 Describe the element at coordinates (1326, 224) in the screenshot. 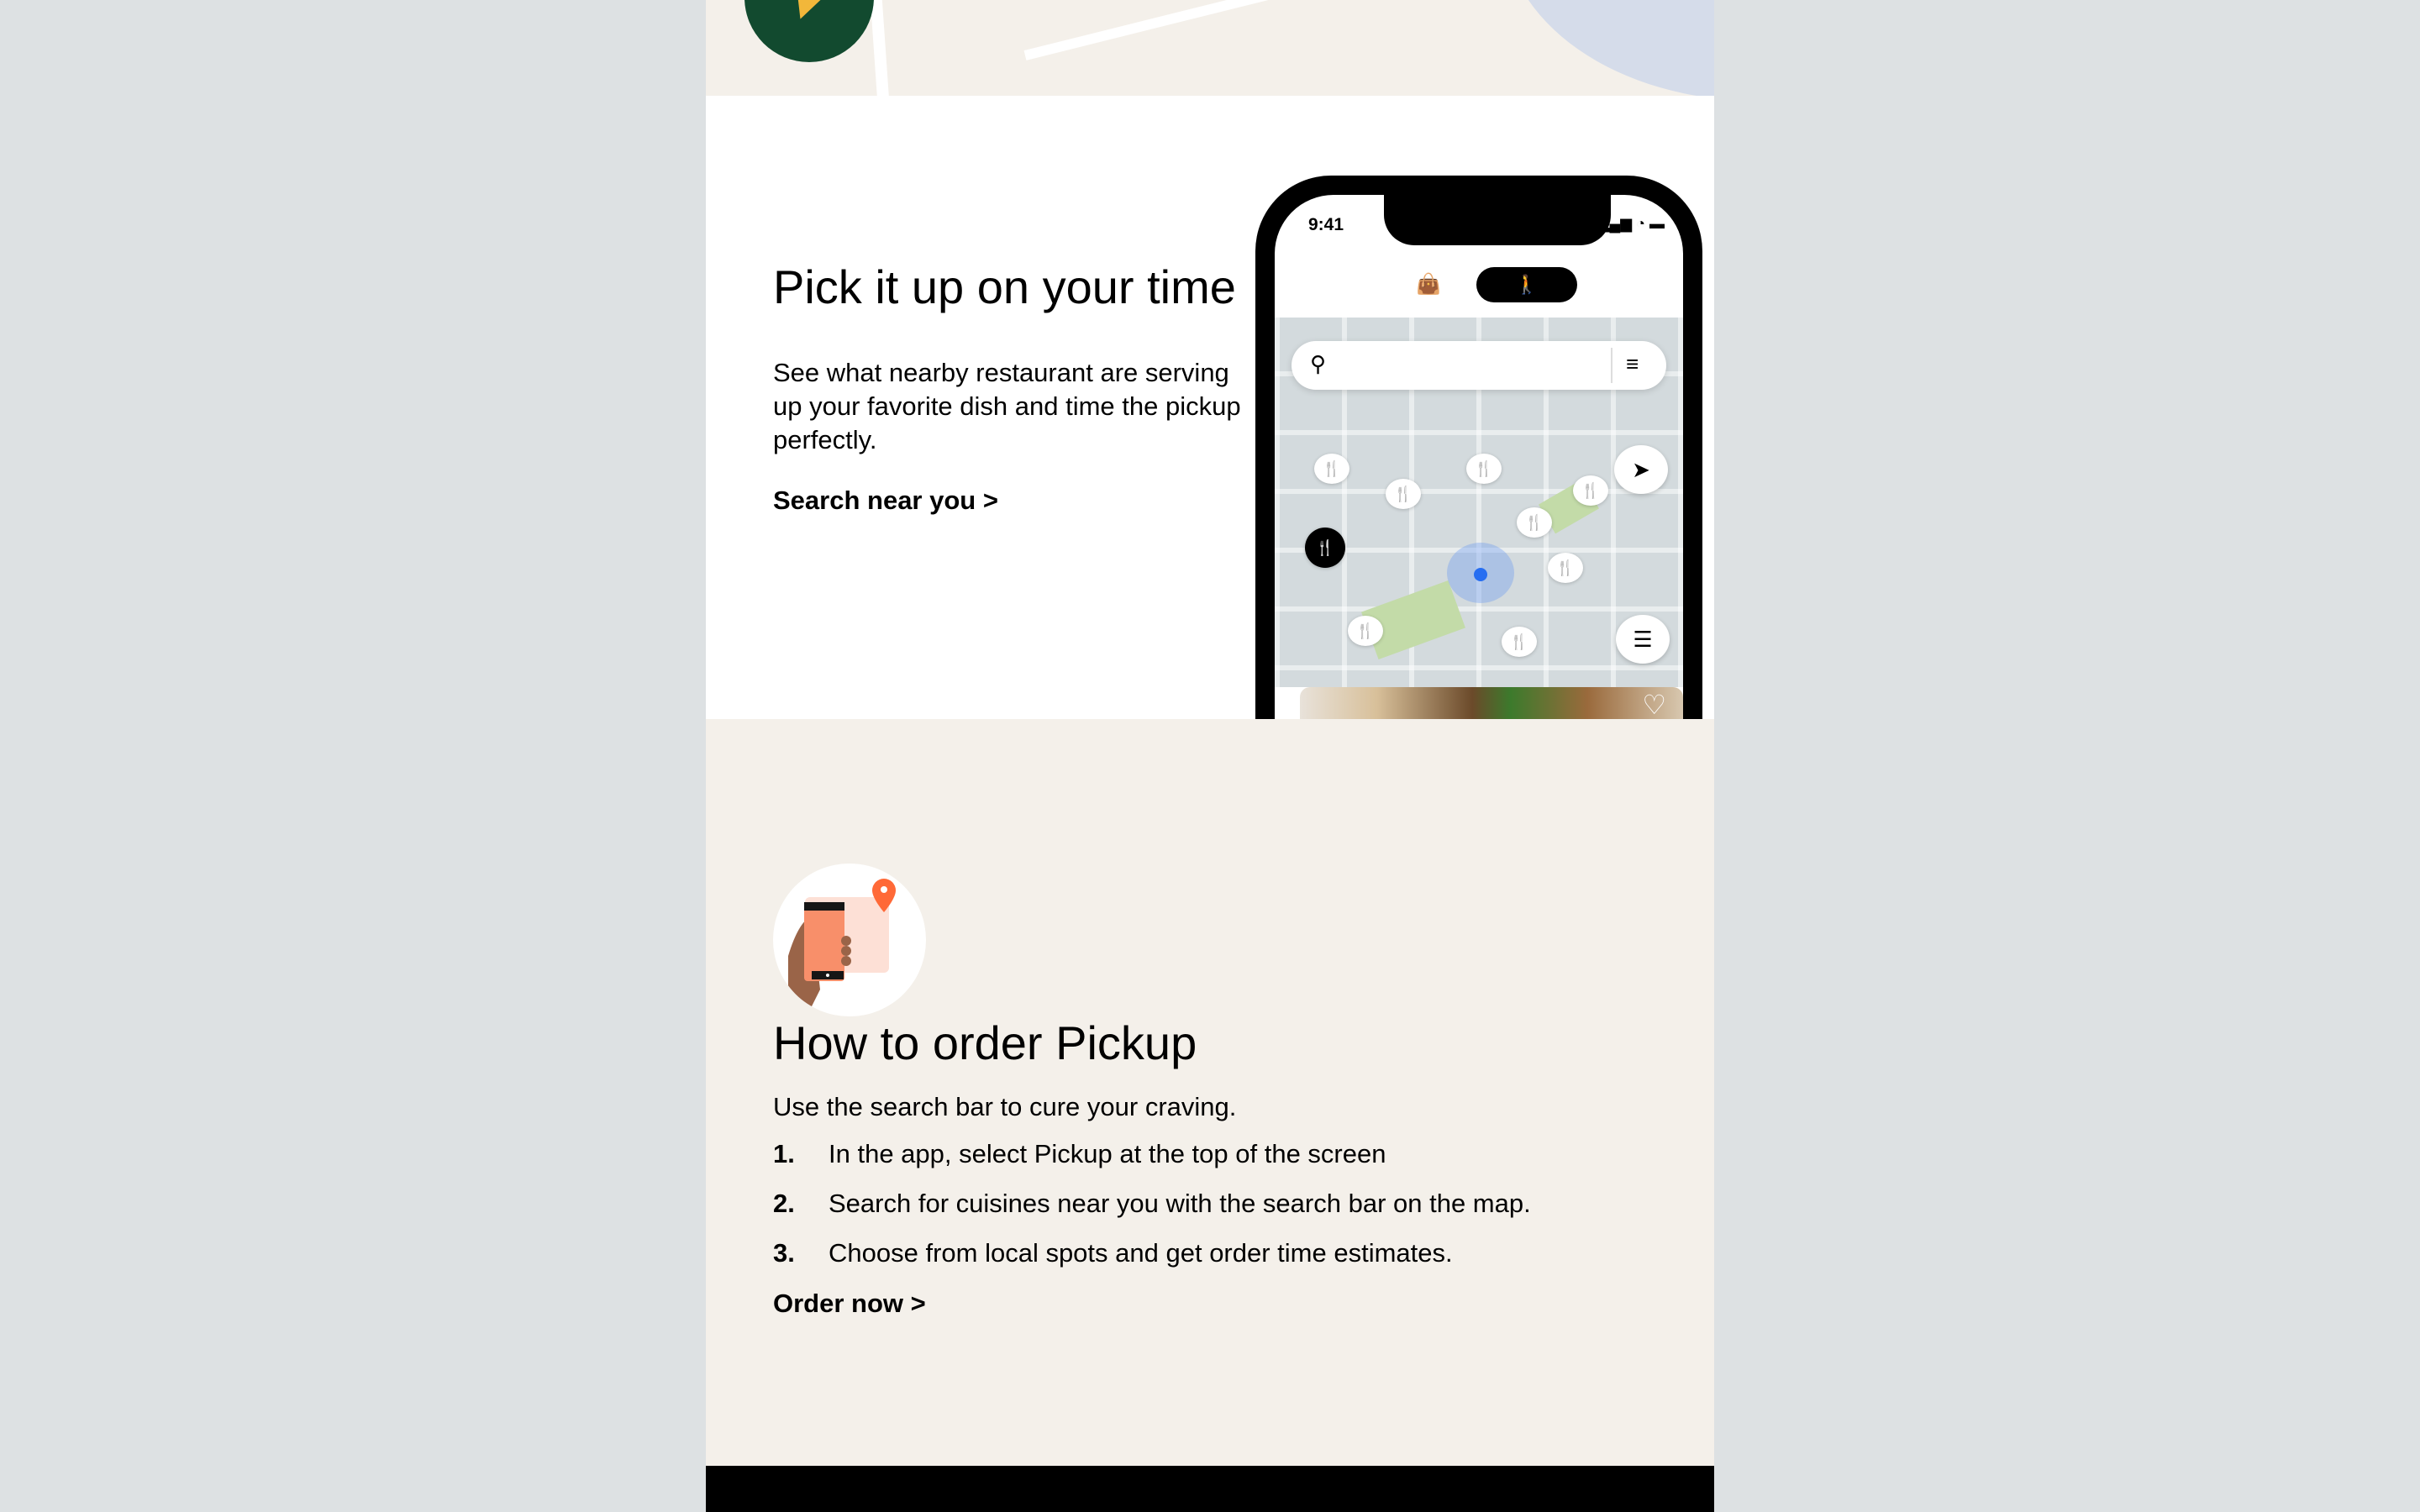

I see `status-time: 9:41` at that location.